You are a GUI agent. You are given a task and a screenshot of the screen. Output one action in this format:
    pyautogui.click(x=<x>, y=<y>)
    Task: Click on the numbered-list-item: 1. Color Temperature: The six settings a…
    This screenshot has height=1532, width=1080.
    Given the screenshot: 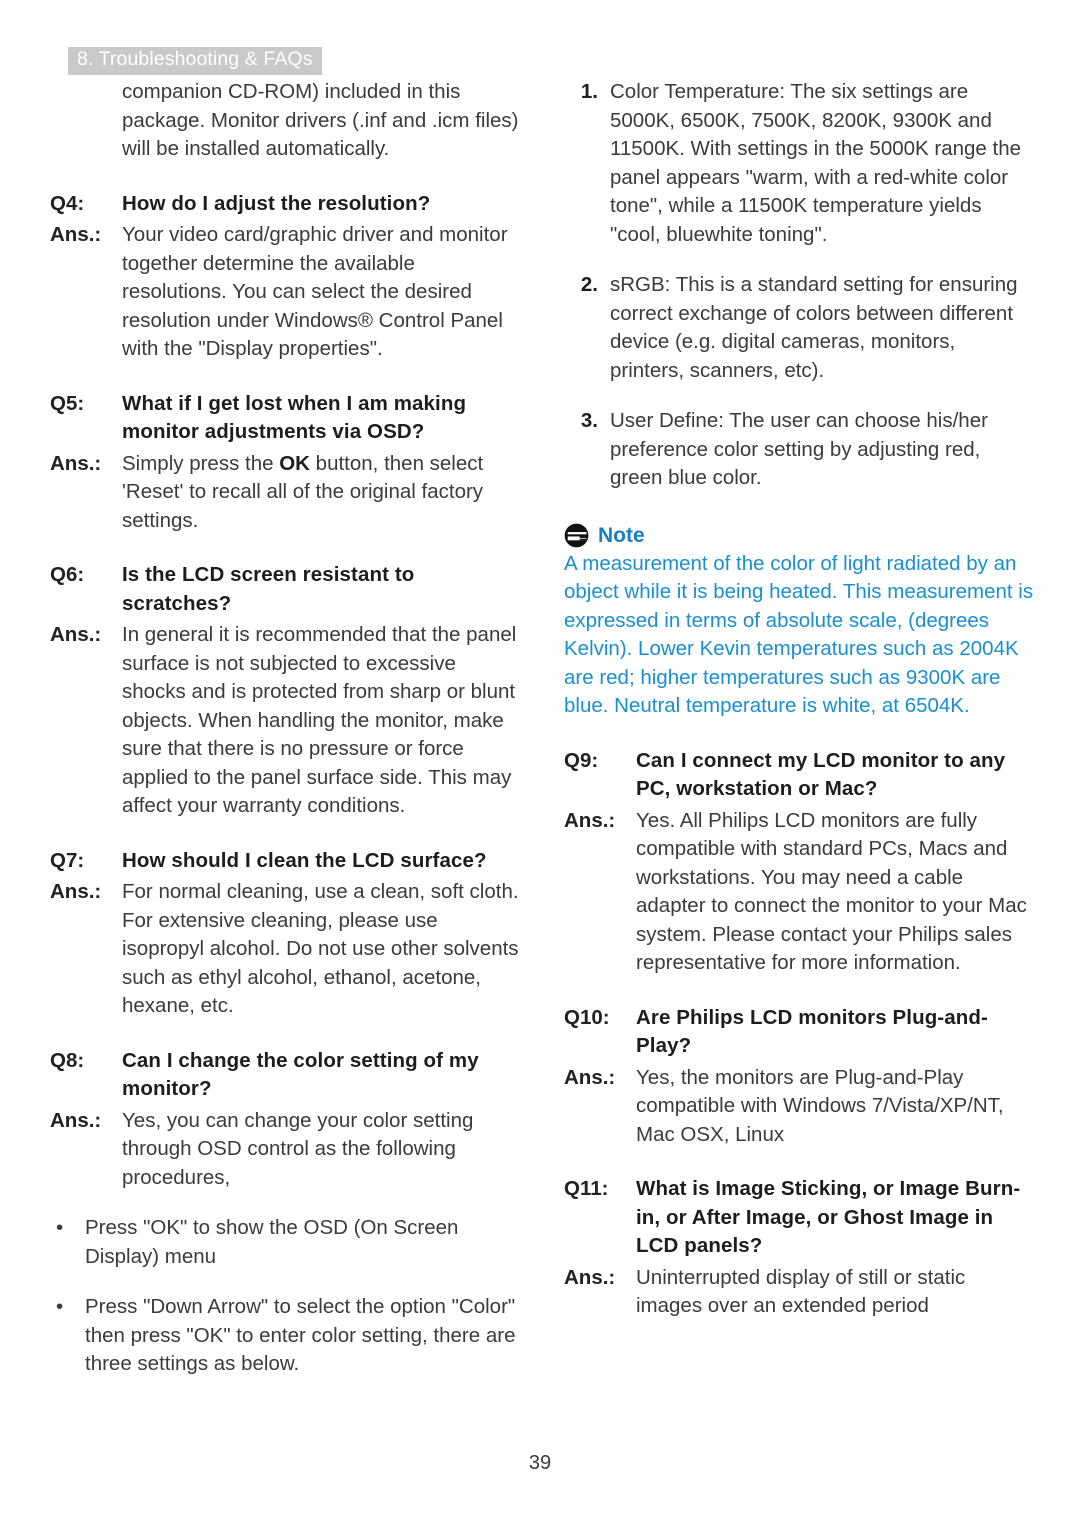 What is the action you would take?
    pyautogui.click(x=799, y=163)
    